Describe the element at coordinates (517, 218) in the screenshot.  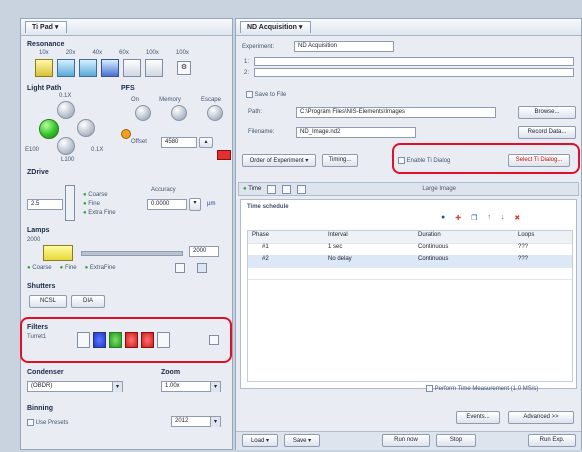
I see `delete-phase-icon: ✖` at that location.